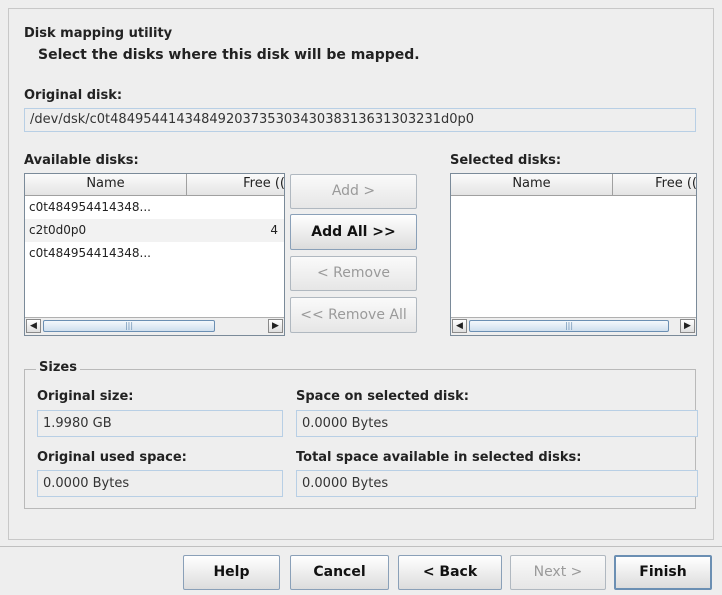  I want to click on next-button: Next >, so click(558, 572).